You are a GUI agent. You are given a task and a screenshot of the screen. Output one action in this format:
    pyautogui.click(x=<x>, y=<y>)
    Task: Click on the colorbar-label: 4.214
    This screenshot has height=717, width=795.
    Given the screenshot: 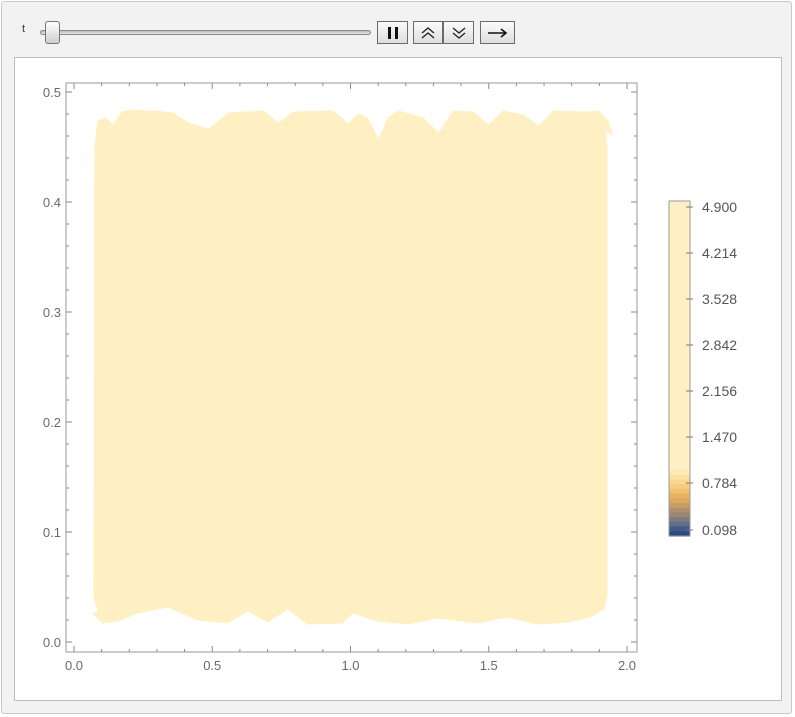 What is the action you would take?
    pyautogui.click(x=719, y=253)
    